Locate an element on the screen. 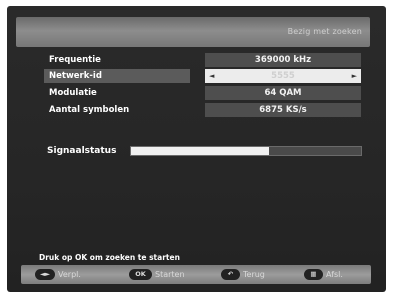  symbol-rate-value: 6875 KS/s is located at coordinates (283, 110).